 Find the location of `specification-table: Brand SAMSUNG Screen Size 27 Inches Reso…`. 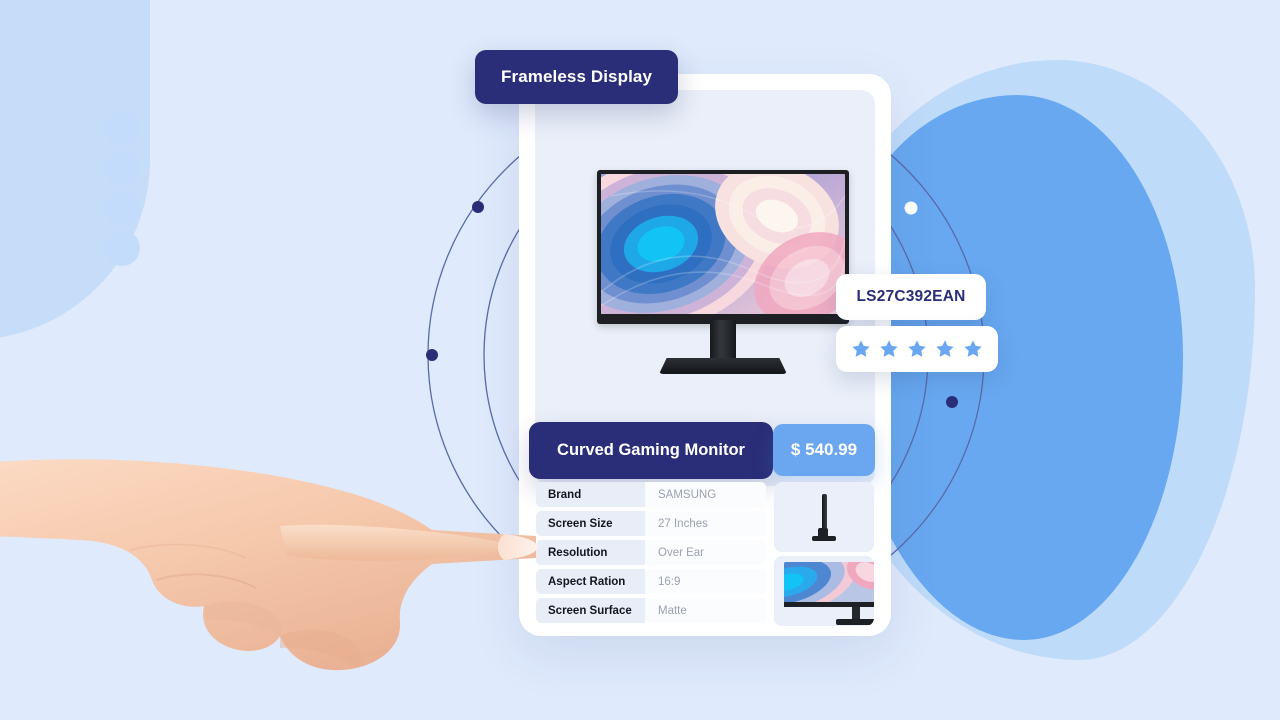

specification-table: Brand SAMSUNG Screen Size 27 Inches Reso… is located at coordinates (651, 554).